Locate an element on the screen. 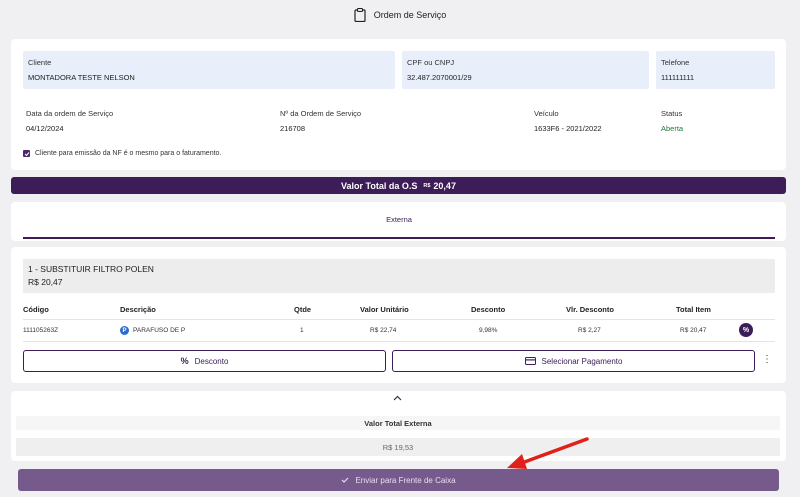 The width and height of the screenshot is (800, 497). card-icon is located at coordinates (530, 361).